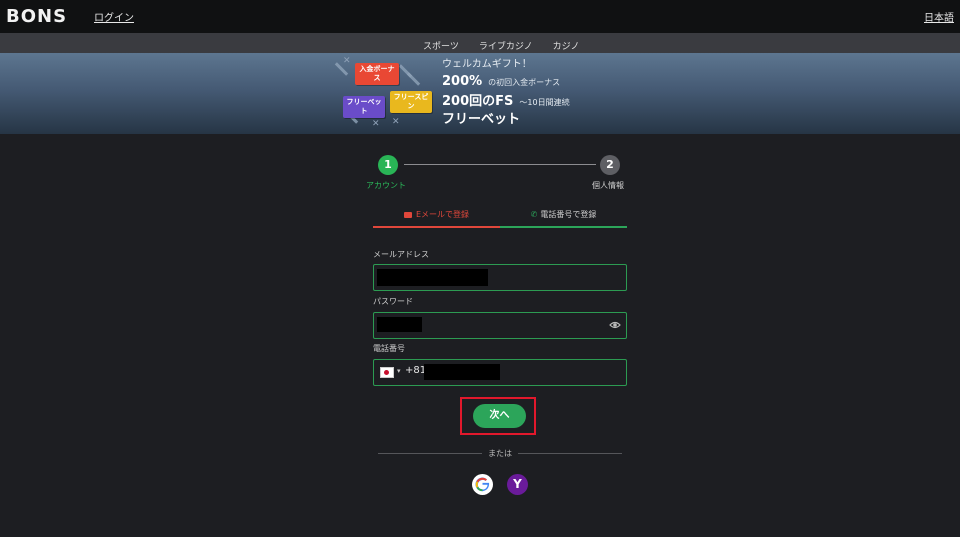  I want to click on registration-steps: 1 2 アカウント 個人情報, so click(500, 173).